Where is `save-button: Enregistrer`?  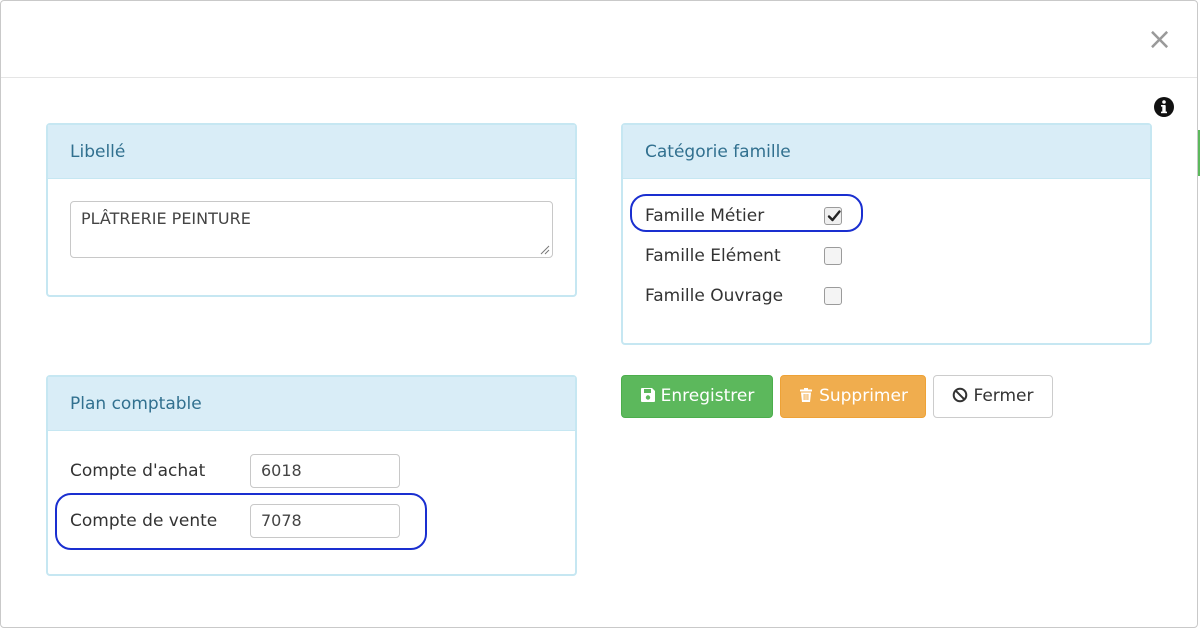 save-button: Enregistrer is located at coordinates (697, 396).